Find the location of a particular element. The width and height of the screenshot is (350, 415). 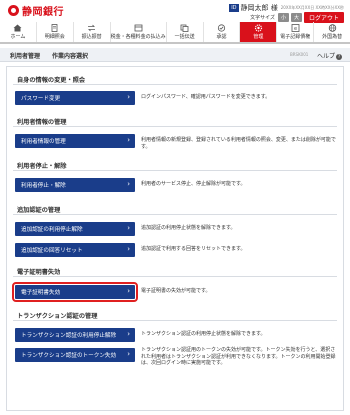

help-link: ヘルプ? is located at coordinates (329, 55).